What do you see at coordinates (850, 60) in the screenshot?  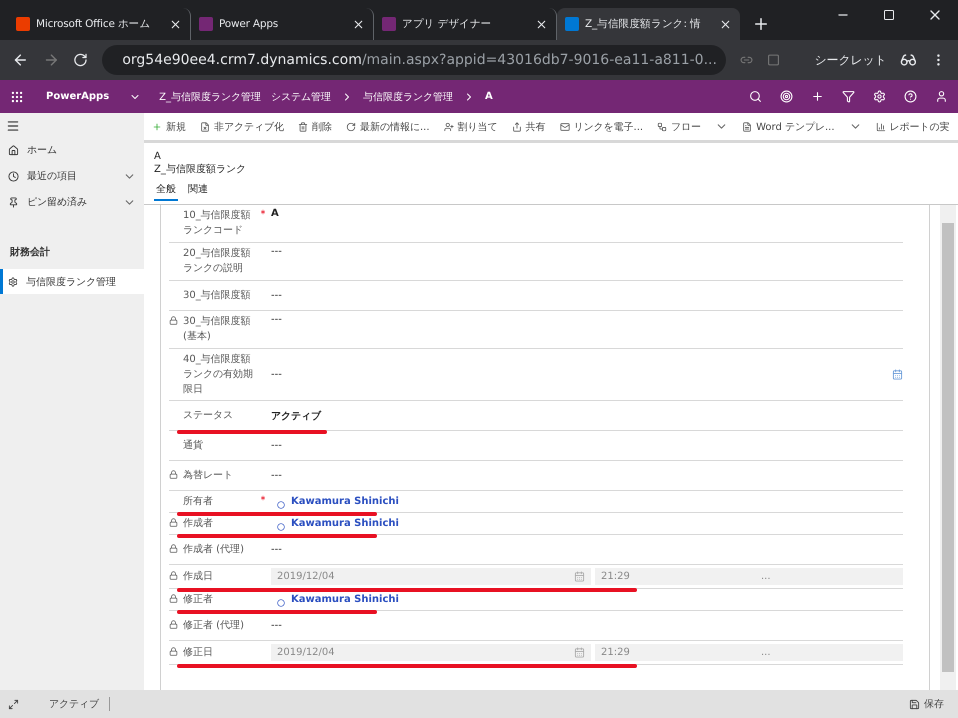 I see `profile-label: シークレット` at bounding box center [850, 60].